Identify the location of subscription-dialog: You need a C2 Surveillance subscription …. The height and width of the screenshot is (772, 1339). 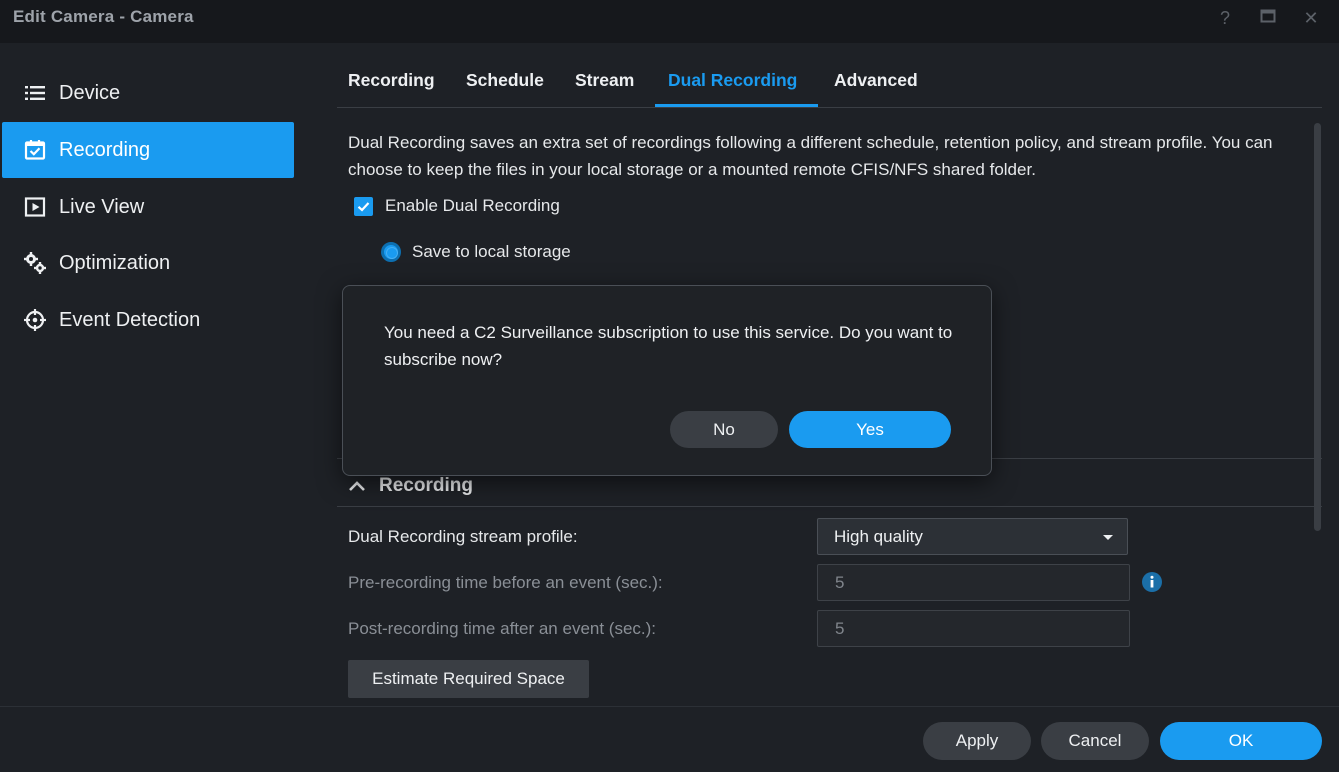
(667, 380).